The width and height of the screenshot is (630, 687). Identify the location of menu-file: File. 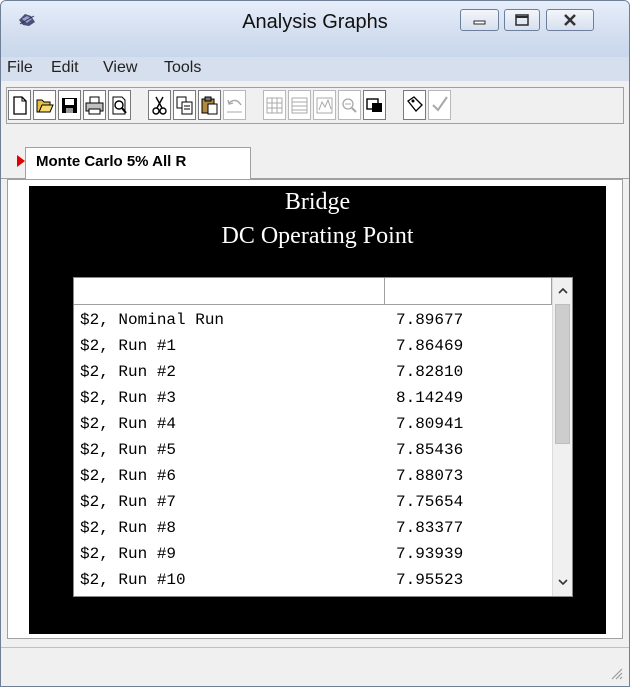
(20, 68).